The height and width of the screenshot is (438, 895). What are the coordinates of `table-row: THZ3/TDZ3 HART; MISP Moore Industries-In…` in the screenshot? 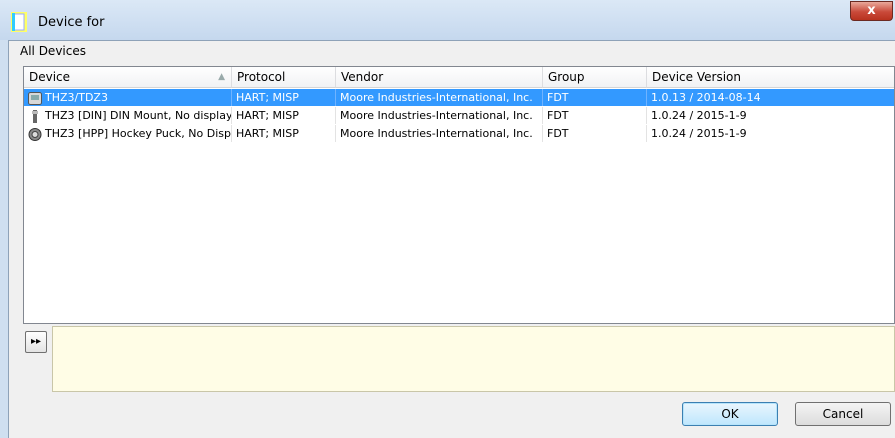 It's located at (459, 97).